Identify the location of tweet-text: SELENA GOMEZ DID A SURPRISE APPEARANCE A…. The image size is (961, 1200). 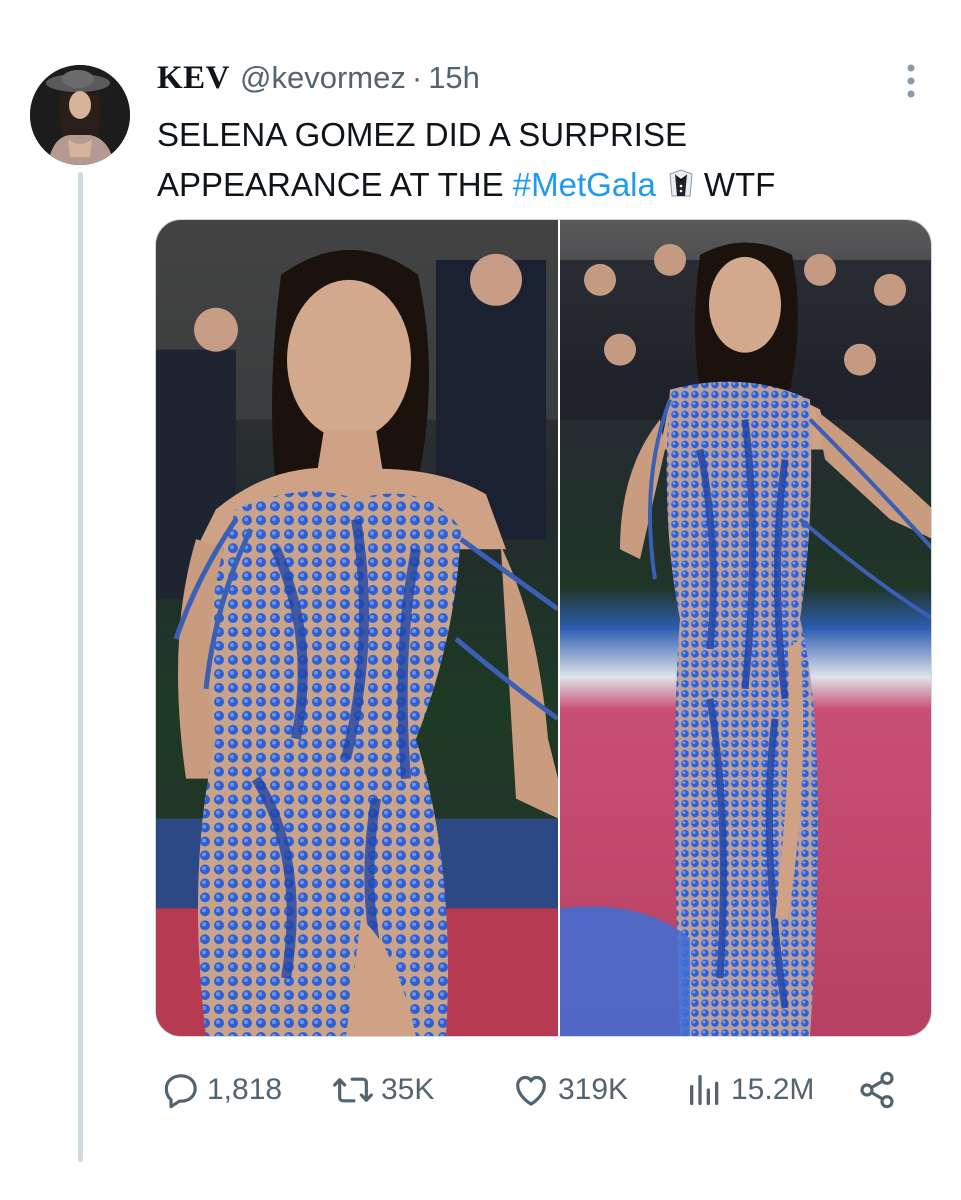
(537, 160).